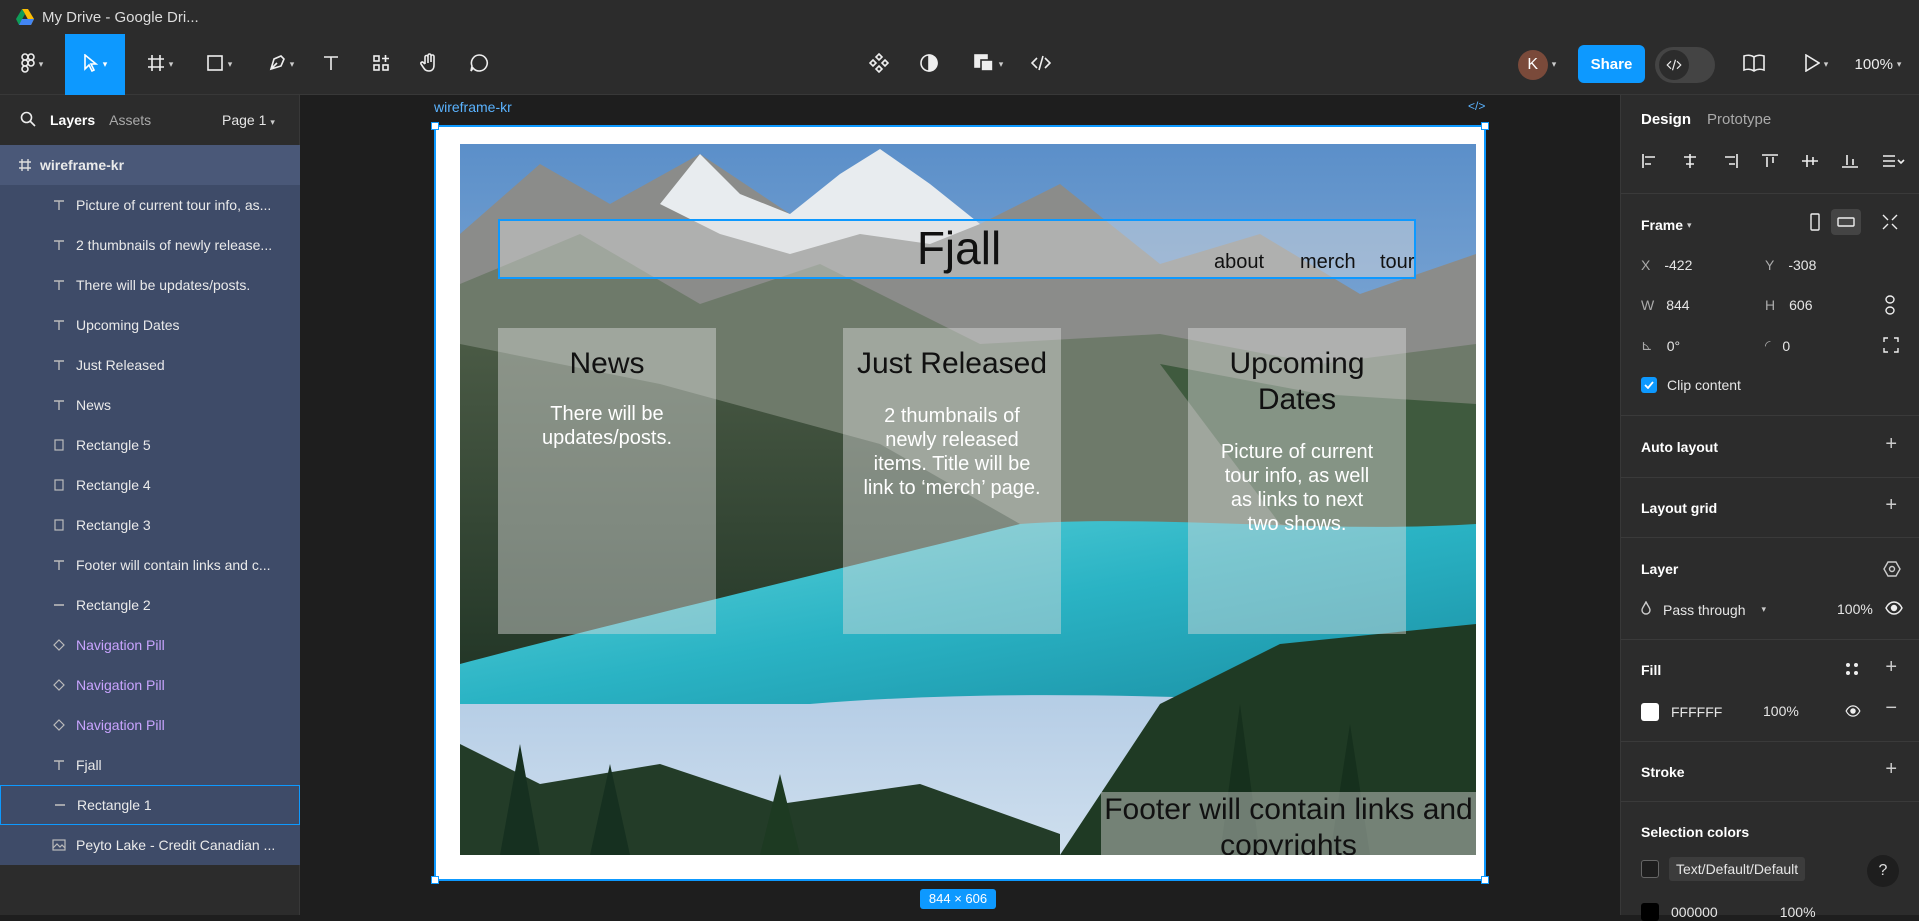 The height and width of the screenshot is (921, 1919). What do you see at coordinates (150, 445) in the screenshot?
I see `layer-row: Rectangle 5` at bounding box center [150, 445].